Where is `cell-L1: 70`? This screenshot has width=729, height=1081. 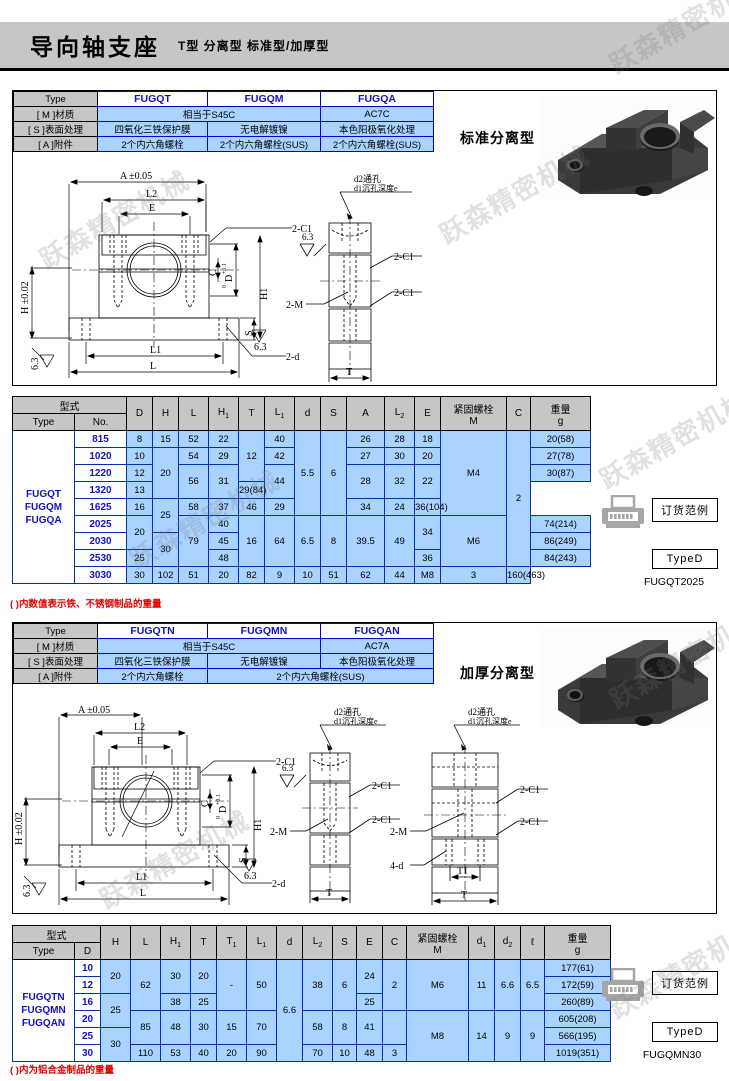 cell-L1: 70 is located at coordinates (261, 1027).